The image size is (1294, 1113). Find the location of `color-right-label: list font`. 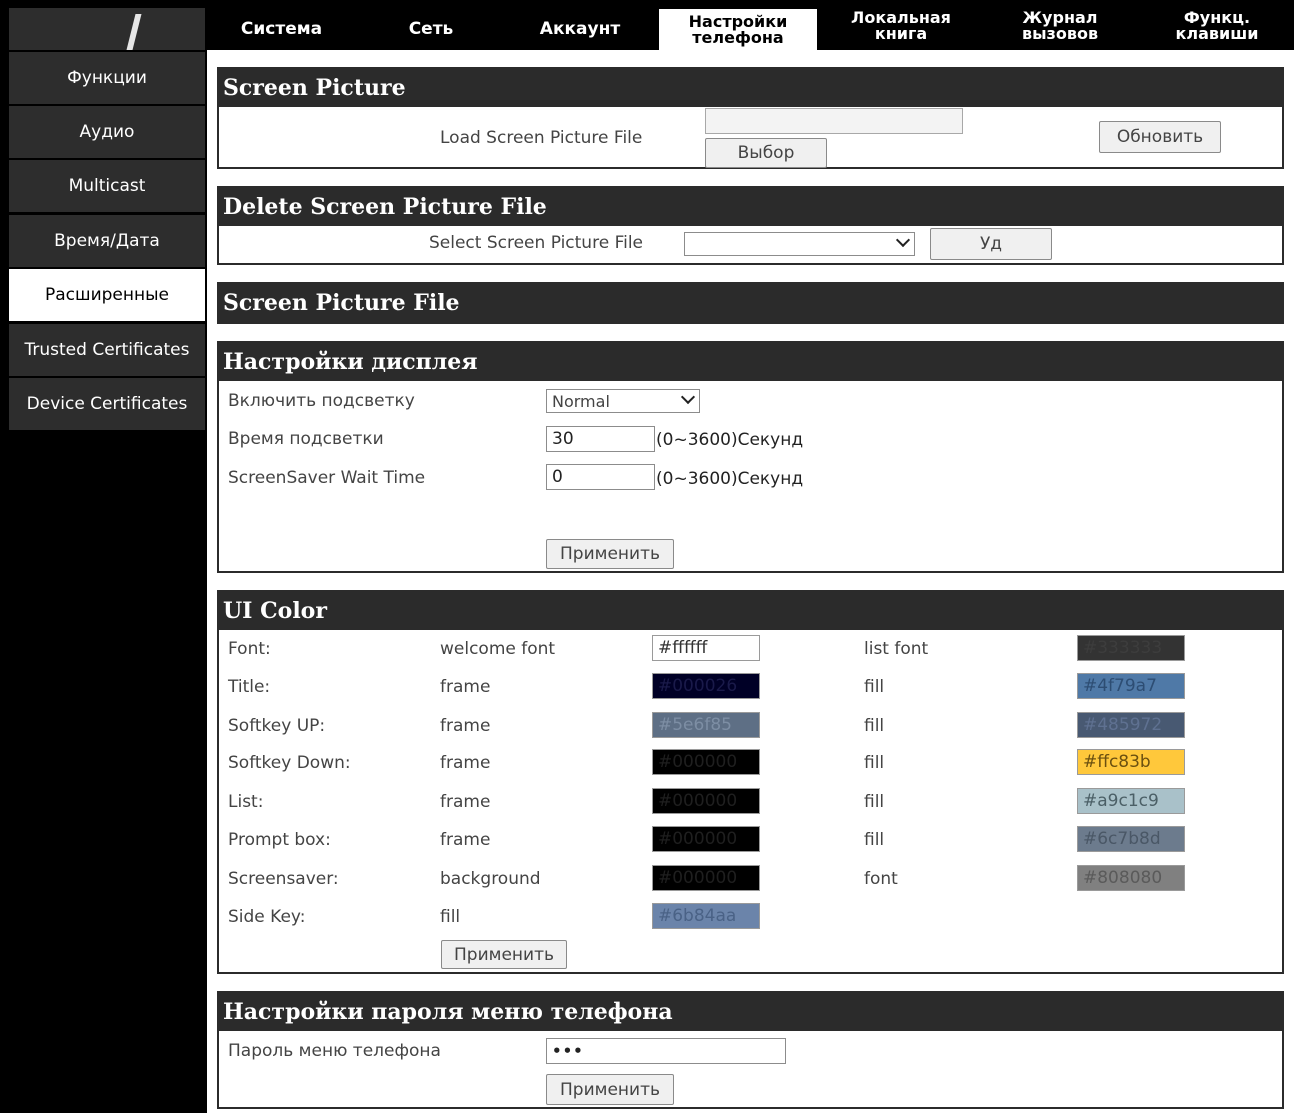

color-right-label: list font is located at coordinates (896, 649).